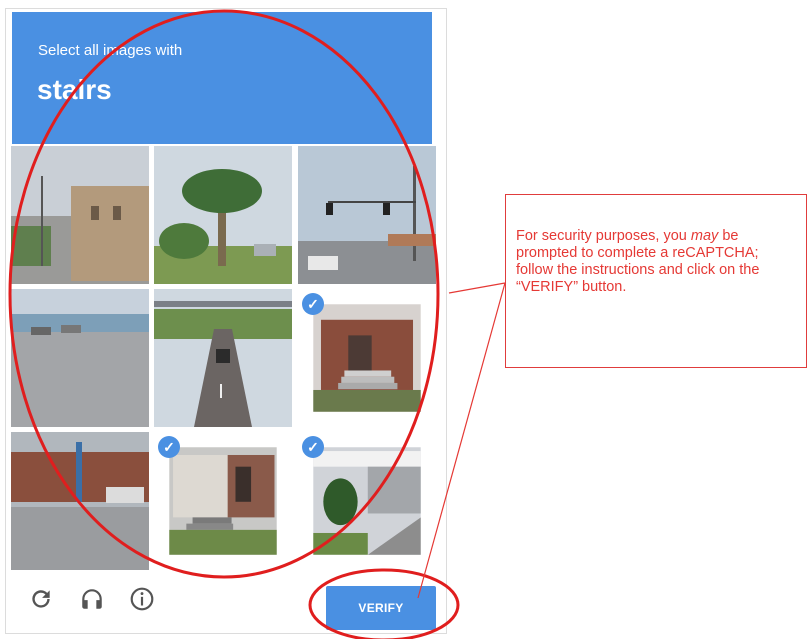  Describe the element at coordinates (224, 601) in the screenshot. I see `challenge-footer: VERIFY` at that location.